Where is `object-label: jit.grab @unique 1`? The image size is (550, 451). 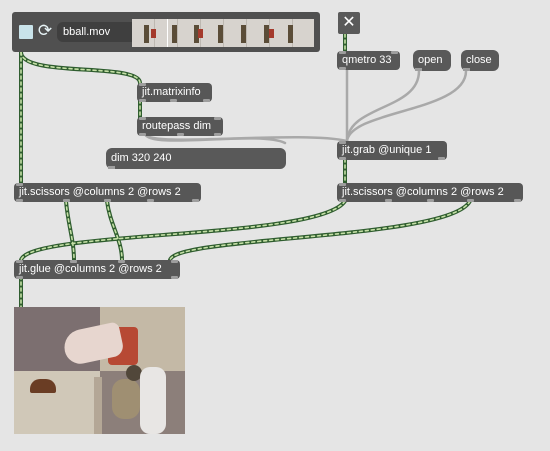 object-label: jit.grab @unique 1 is located at coordinates (387, 150).